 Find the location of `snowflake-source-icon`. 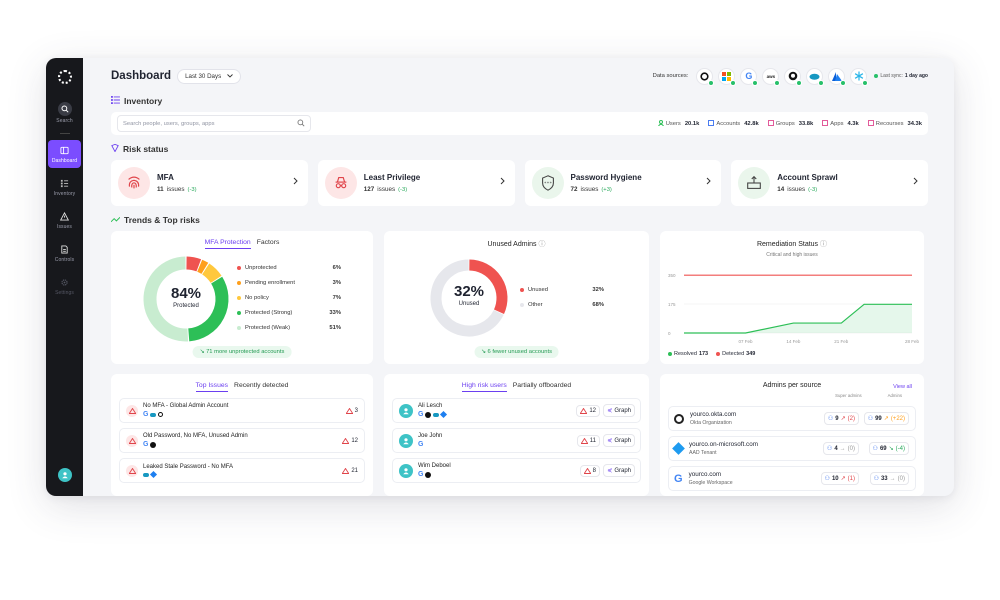

snowflake-source-icon is located at coordinates (859, 76).